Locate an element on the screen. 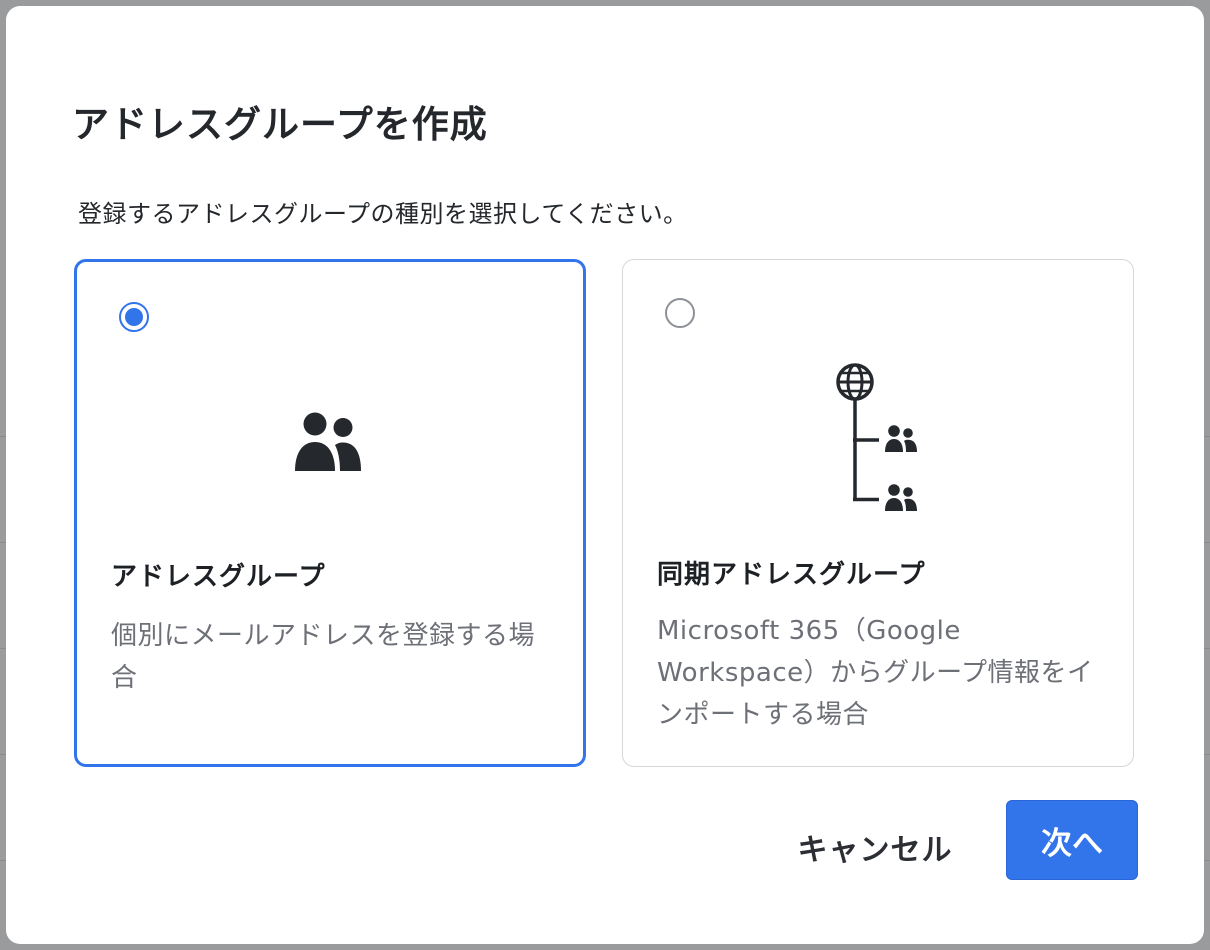  dialog-instruction: 登録するアドレスグループの種別を選択してください。 is located at coordinates (383, 214).